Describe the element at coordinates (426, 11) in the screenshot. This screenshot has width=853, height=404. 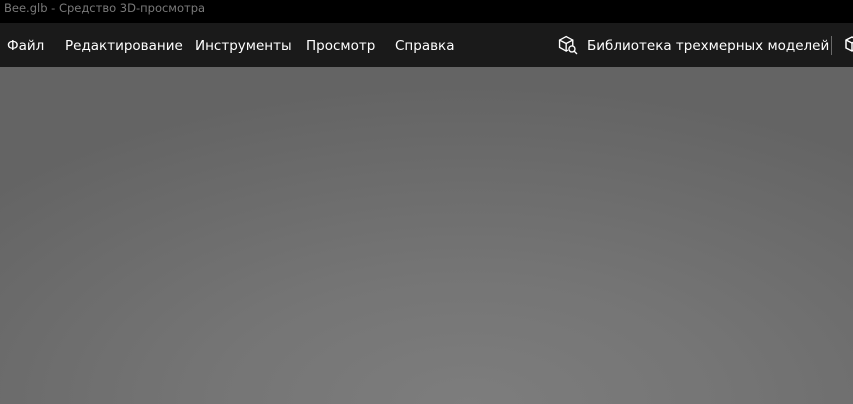
I see `title-bar: Bee.glb - Средство 3D-просмотра` at that location.